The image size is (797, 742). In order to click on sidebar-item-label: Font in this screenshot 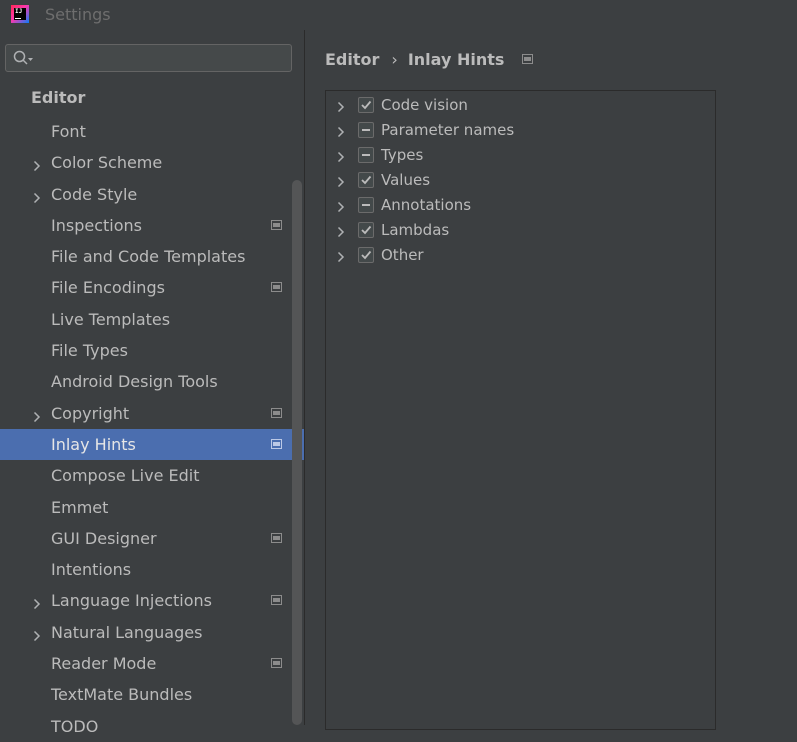, I will do `click(68, 131)`.